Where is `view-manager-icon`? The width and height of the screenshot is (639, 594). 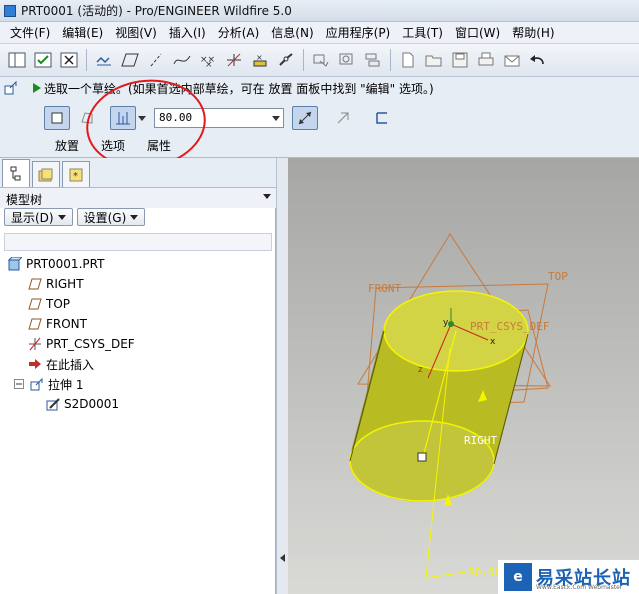
view-manager-icon is located at coordinates (347, 60).